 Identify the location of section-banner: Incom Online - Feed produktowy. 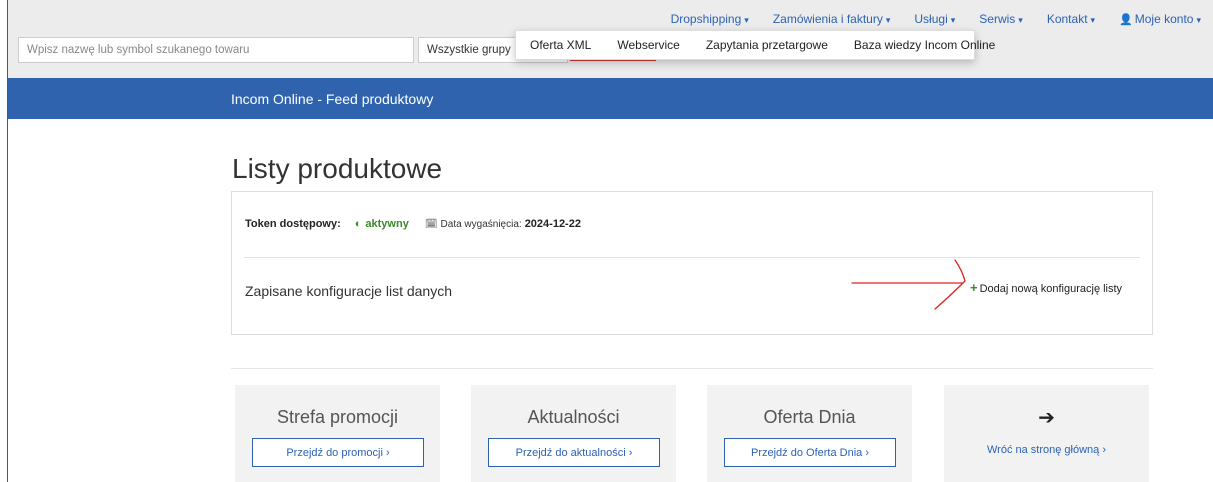
(610, 98).